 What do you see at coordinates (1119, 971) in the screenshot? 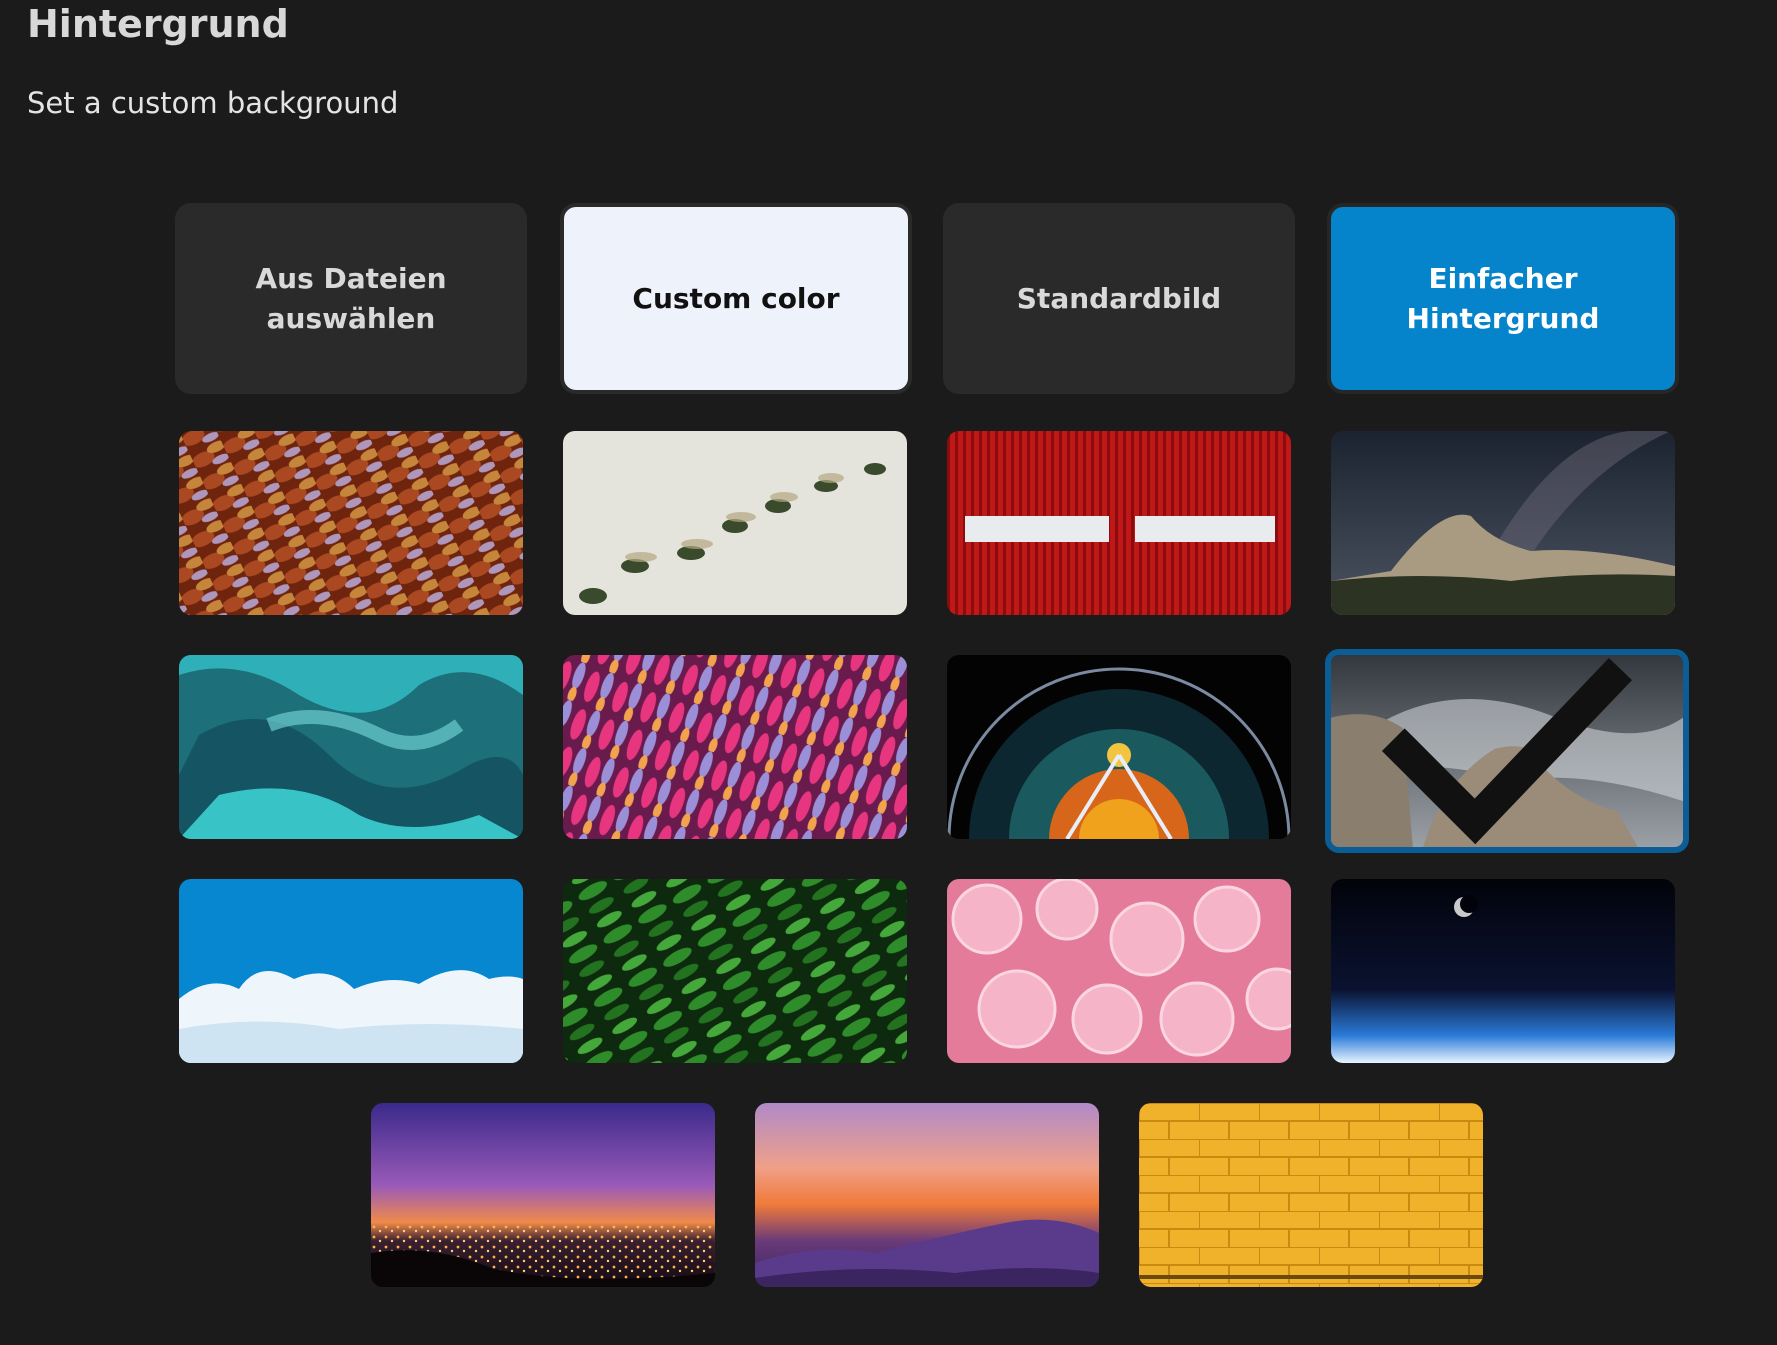
I see `background-tile-pink-bubbles` at bounding box center [1119, 971].